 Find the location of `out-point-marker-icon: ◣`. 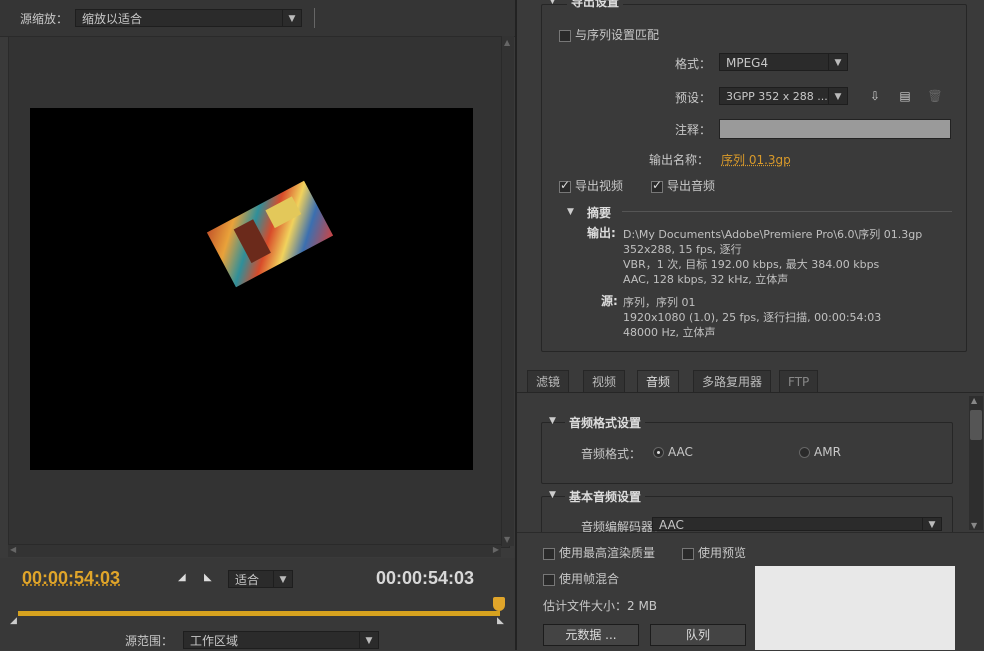

out-point-marker-icon: ◣ is located at coordinates (500, 621).